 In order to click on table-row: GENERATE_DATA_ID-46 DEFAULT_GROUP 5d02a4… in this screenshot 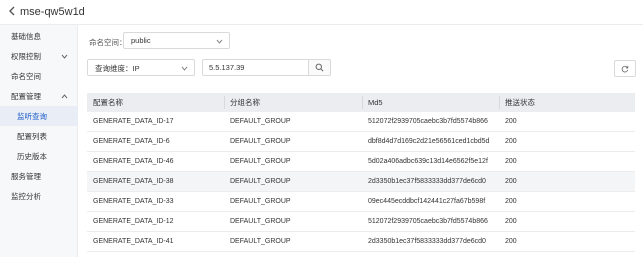, I will do `click(361, 162)`.